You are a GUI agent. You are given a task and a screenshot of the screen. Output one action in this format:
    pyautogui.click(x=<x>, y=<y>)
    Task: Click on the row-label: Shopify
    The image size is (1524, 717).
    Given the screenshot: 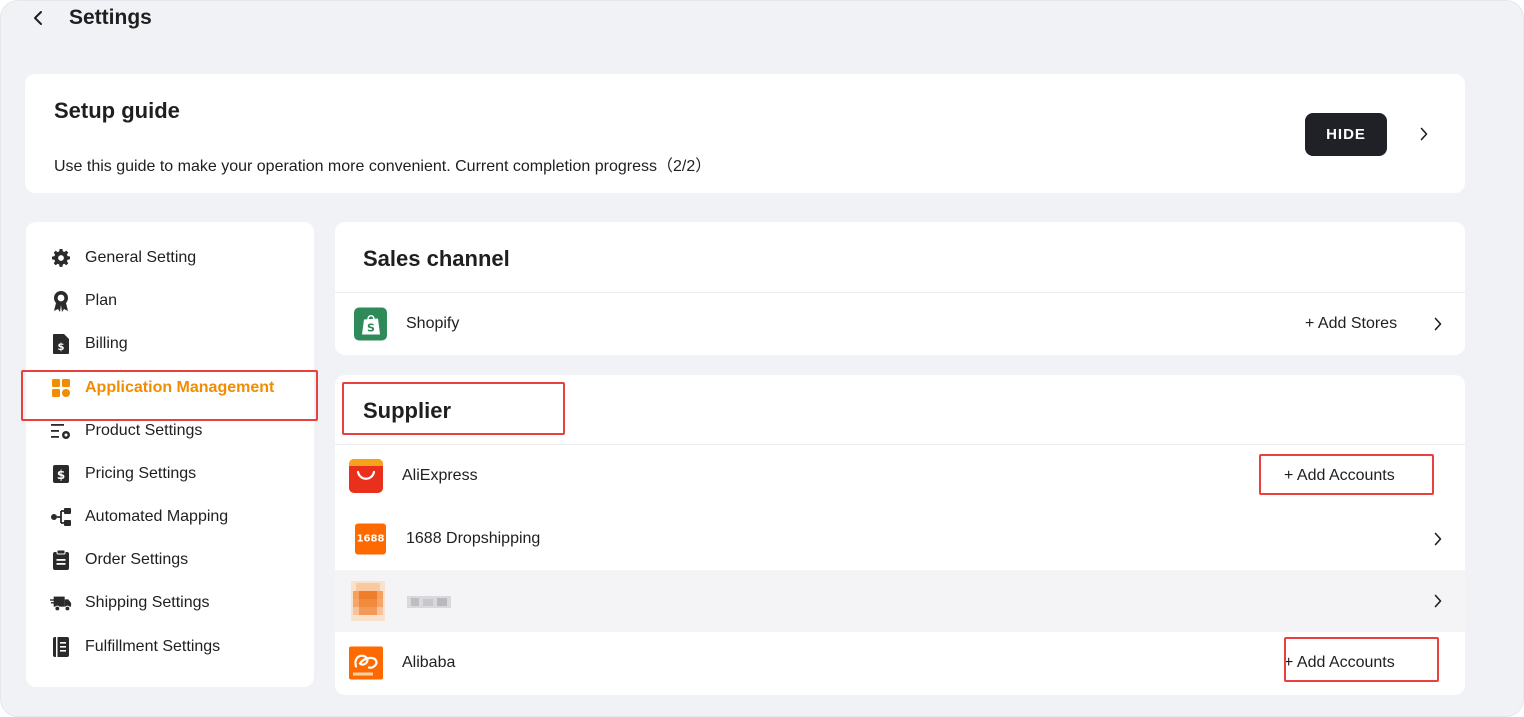 What is the action you would take?
    pyautogui.click(x=433, y=323)
    